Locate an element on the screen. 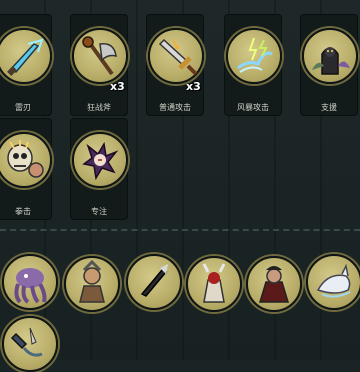 Image resolution: width=360 pixels, height=372 pixels. focus-spirit-icon is located at coordinates (100, 160).